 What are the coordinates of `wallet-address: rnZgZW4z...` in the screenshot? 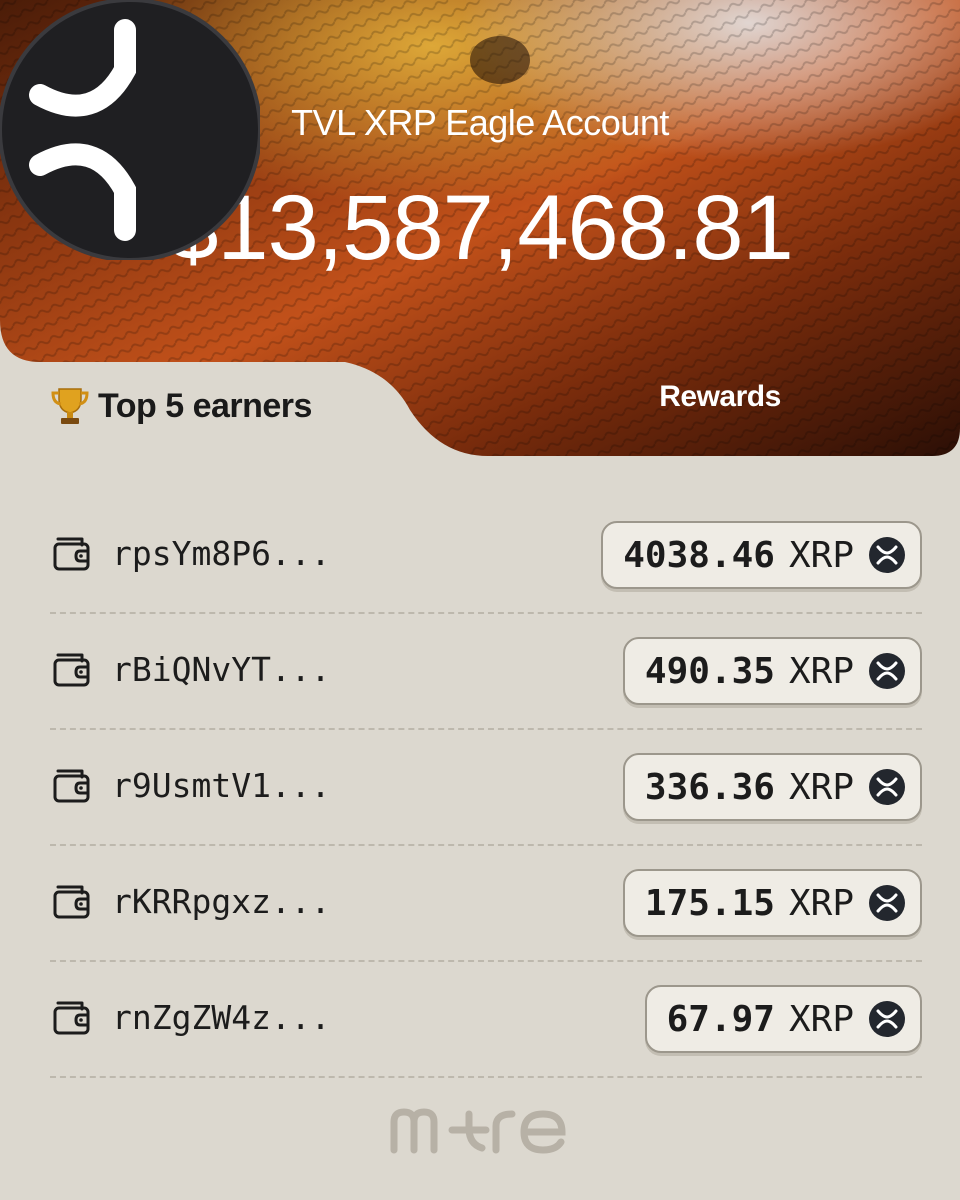 It's located at (221, 1017).